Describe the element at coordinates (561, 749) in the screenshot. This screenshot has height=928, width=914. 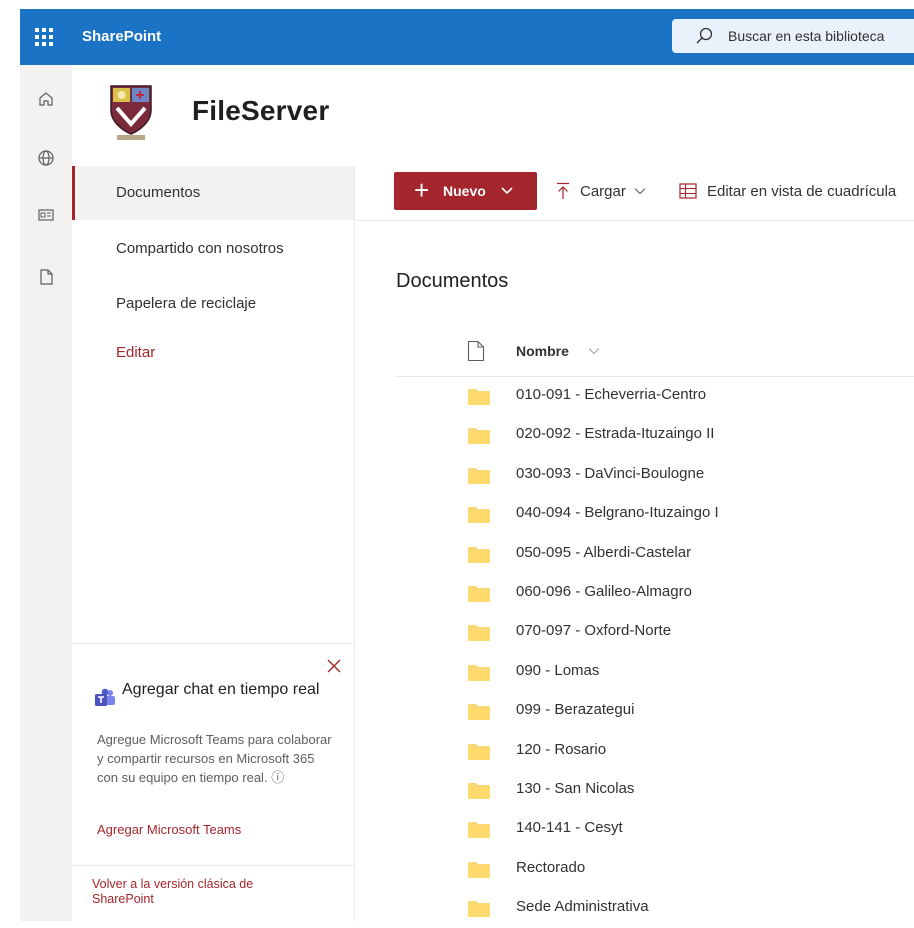
I see `folder-name: 120 - Rosario` at that location.